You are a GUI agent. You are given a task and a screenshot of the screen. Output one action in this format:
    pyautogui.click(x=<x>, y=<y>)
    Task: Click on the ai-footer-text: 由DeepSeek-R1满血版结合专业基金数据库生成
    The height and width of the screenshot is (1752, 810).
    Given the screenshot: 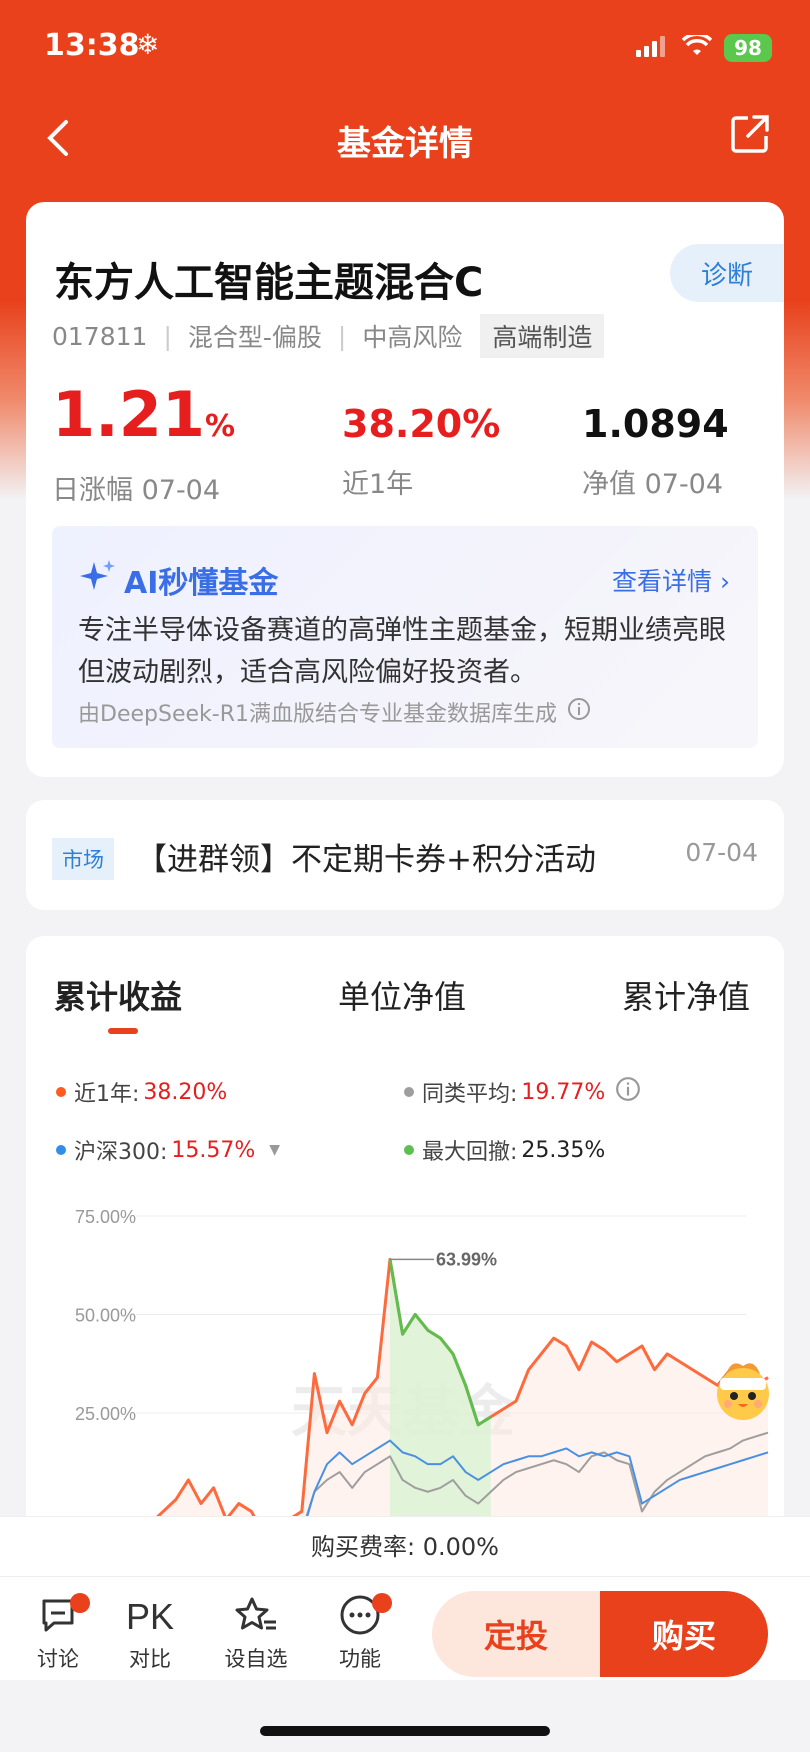 What is the action you would take?
    pyautogui.click(x=317, y=714)
    